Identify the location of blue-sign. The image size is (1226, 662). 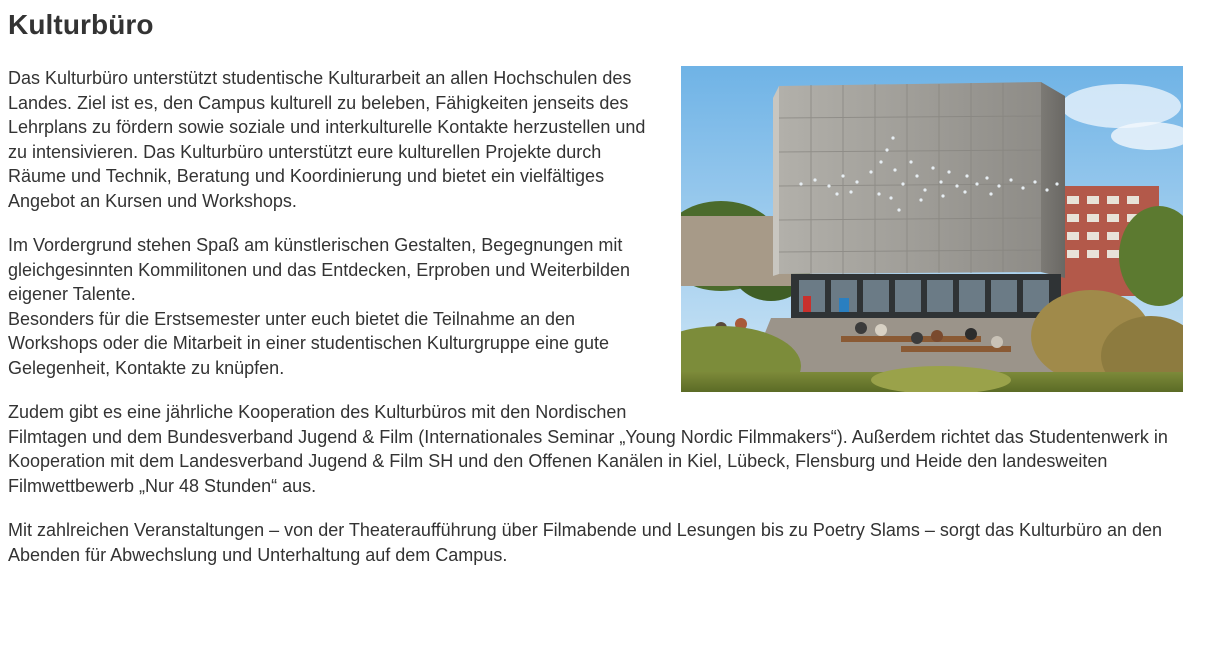
(844, 305).